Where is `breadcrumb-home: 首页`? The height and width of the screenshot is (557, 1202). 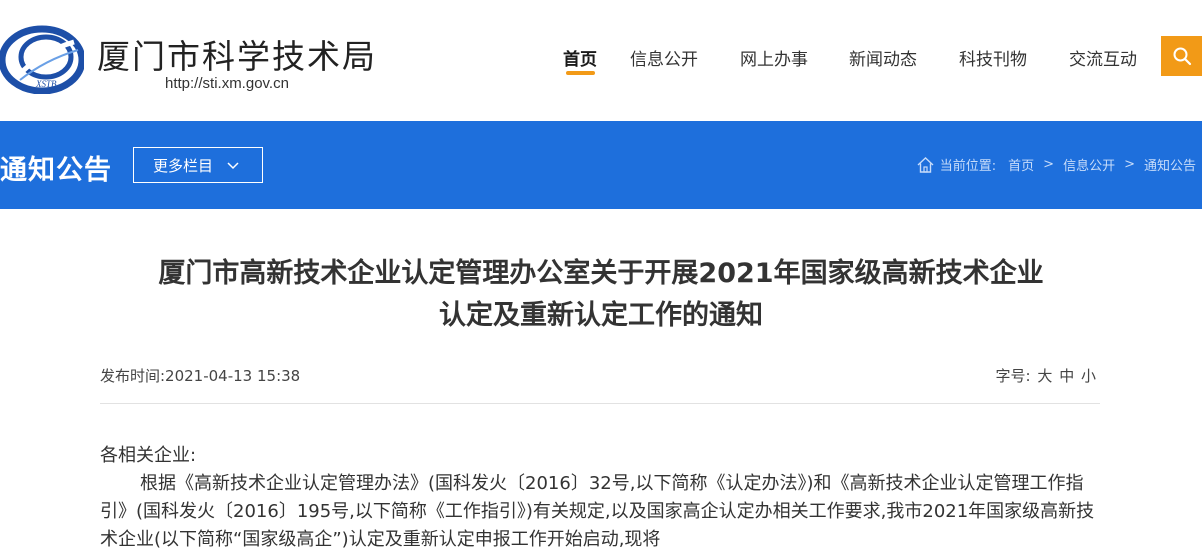
breadcrumb-home: 首页 is located at coordinates (1021, 164).